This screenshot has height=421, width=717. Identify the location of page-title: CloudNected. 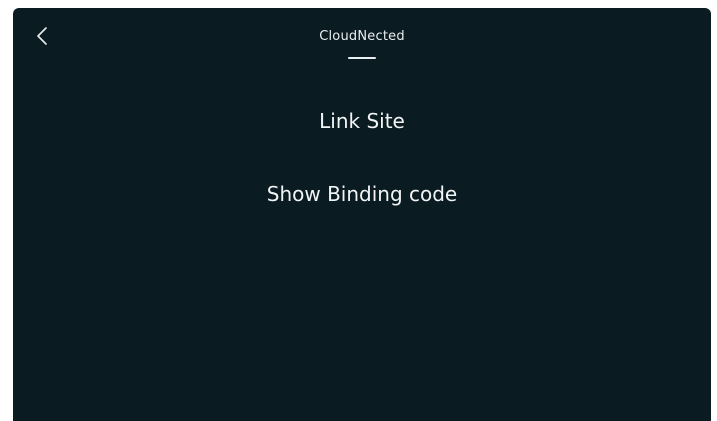
(362, 36).